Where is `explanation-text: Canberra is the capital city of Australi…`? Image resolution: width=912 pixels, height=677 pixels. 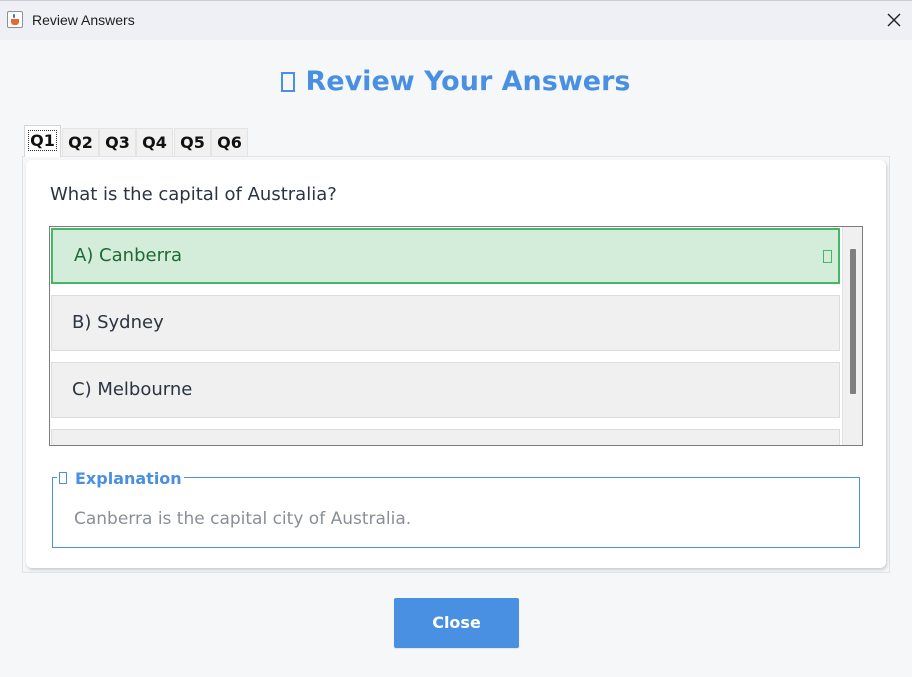 explanation-text: Canberra is the capital city of Australi… is located at coordinates (243, 519).